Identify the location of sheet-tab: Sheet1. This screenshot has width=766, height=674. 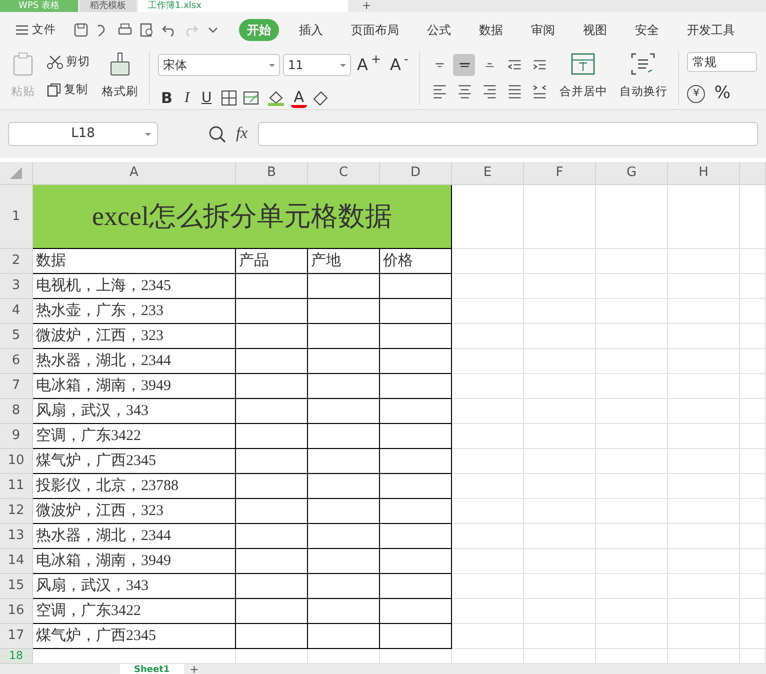
(152, 669).